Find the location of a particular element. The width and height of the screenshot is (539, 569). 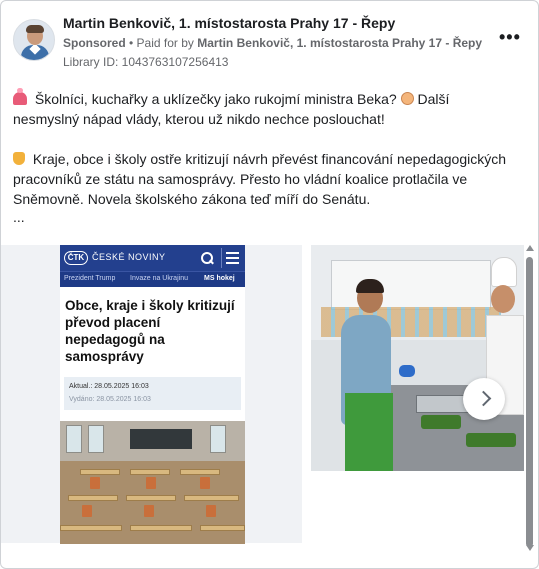

article-updated: Aktual.: 28.05.2025 16:03 is located at coordinates (109, 386).